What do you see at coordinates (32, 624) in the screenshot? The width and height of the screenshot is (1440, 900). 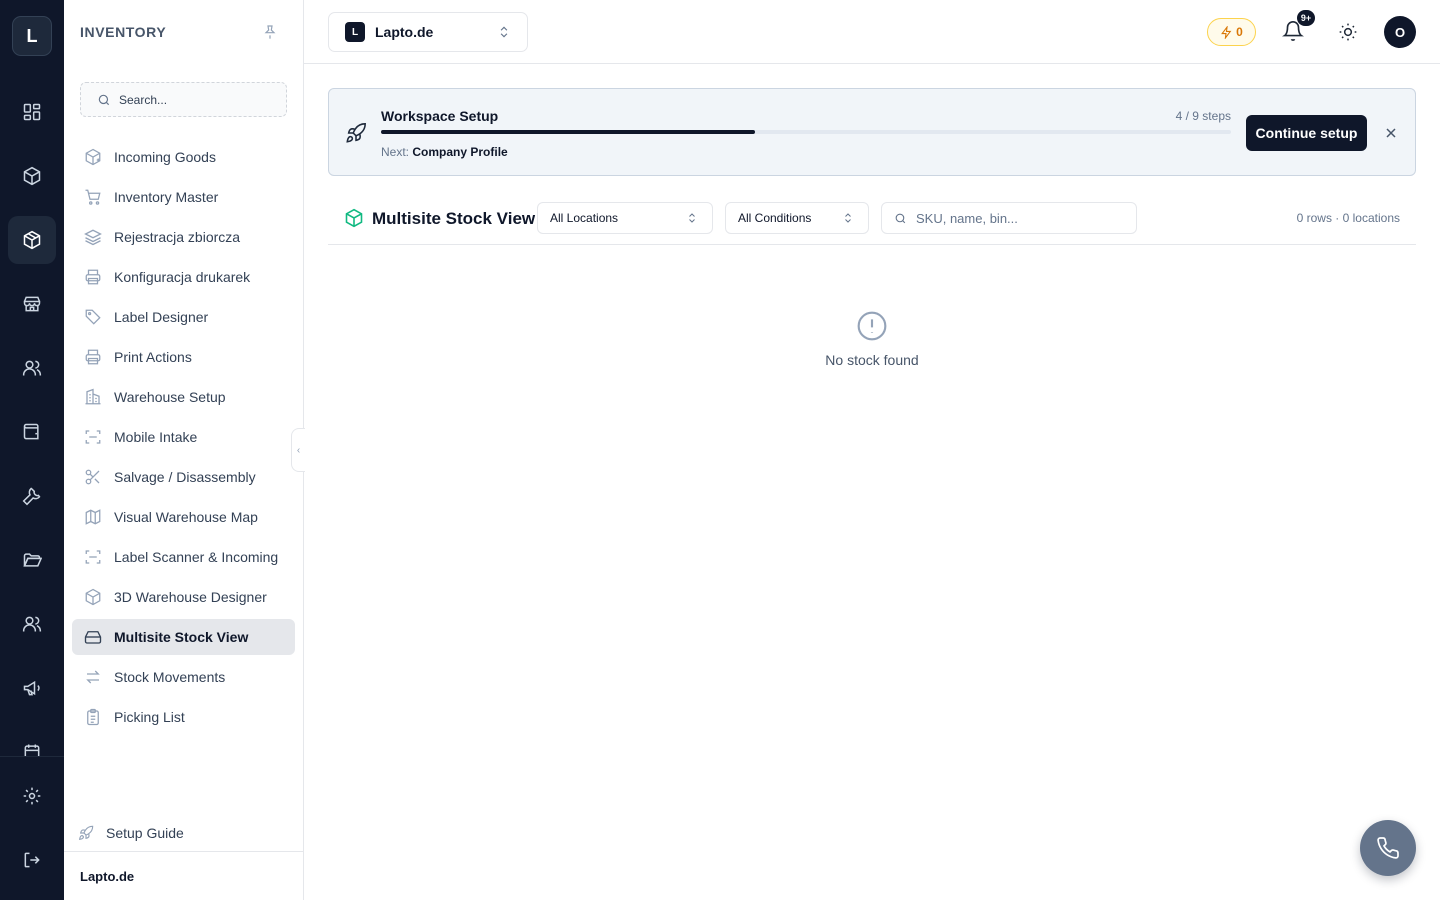 I see `team-icon` at bounding box center [32, 624].